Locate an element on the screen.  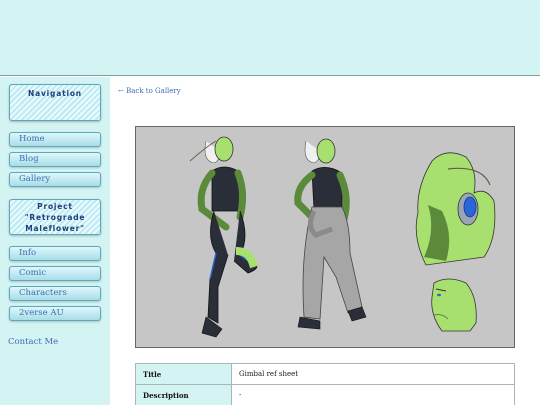
figure-suit is located at coordinates (223, 237).